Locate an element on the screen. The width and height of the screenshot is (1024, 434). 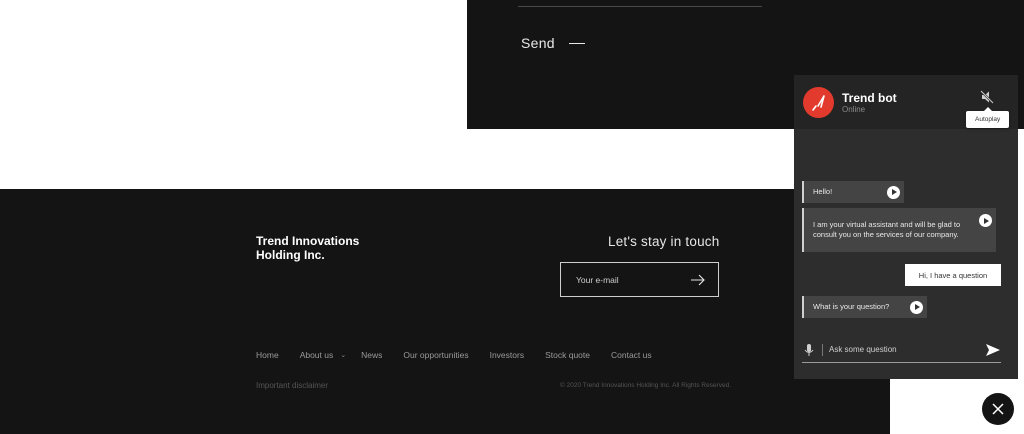
email-field is located at coordinates (626, 279).